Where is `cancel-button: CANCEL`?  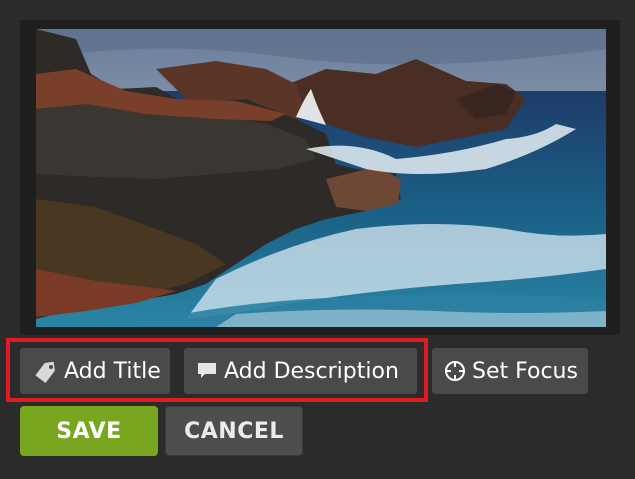 cancel-button: CANCEL is located at coordinates (234, 431).